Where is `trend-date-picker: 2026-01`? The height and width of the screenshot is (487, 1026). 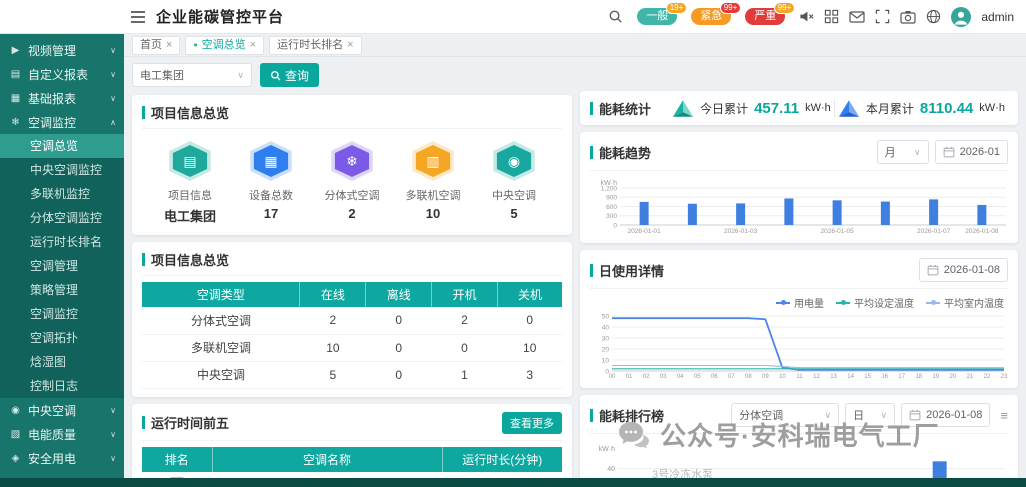 trend-date-picker: 2026-01 is located at coordinates (971, 152).